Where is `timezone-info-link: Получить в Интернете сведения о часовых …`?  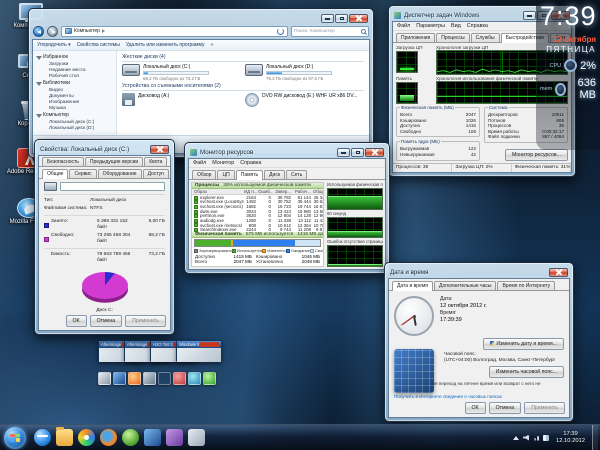
timezone-info-link: Получить в Интернете сведения о часовых … is located at coordinates (479, 396).